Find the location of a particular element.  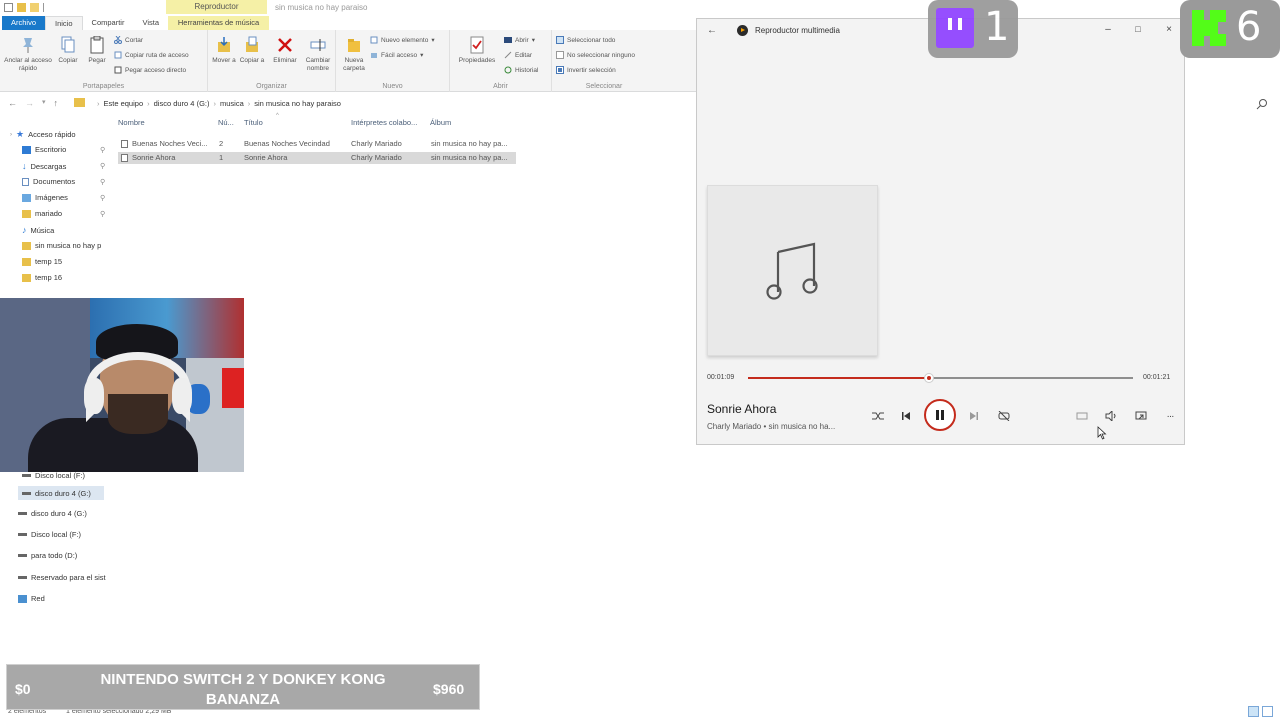

previous-button is located at coordinates (906, 416).